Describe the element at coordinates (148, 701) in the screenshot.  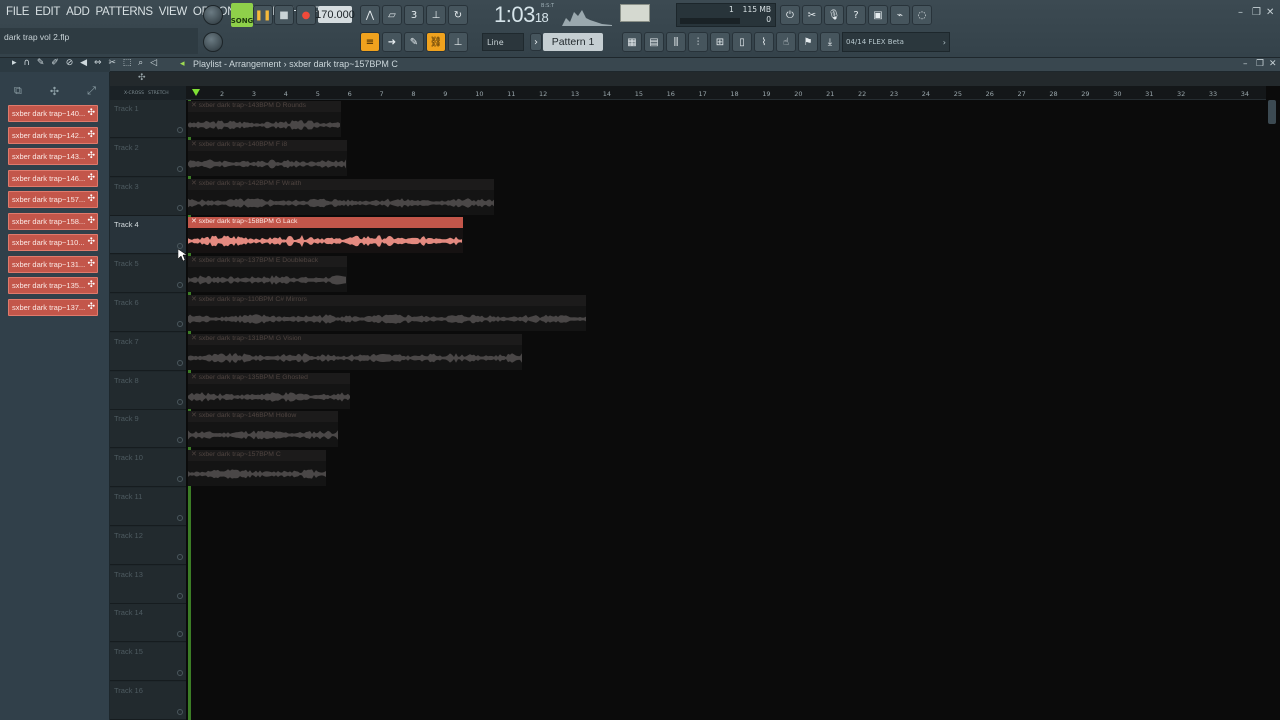
I see `track-header: Track 16` at that location.